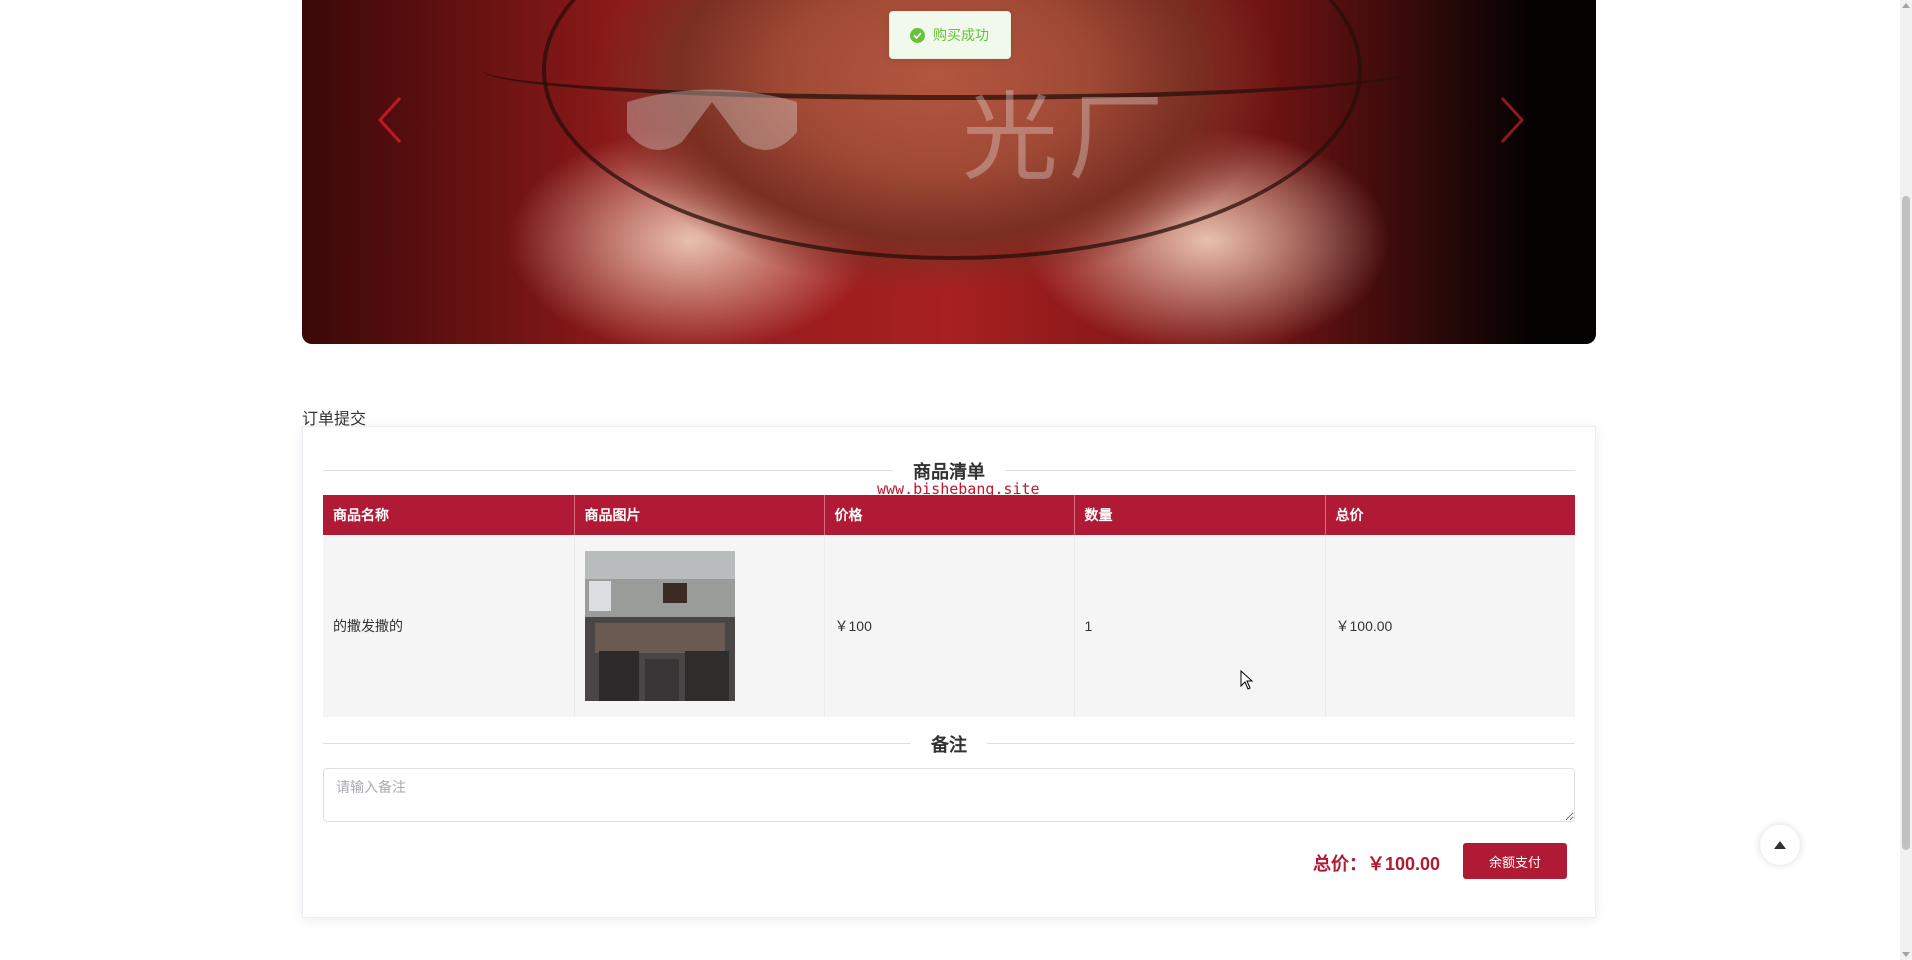  I want to click on watermark-text: 光厂, so click(1068, 138).